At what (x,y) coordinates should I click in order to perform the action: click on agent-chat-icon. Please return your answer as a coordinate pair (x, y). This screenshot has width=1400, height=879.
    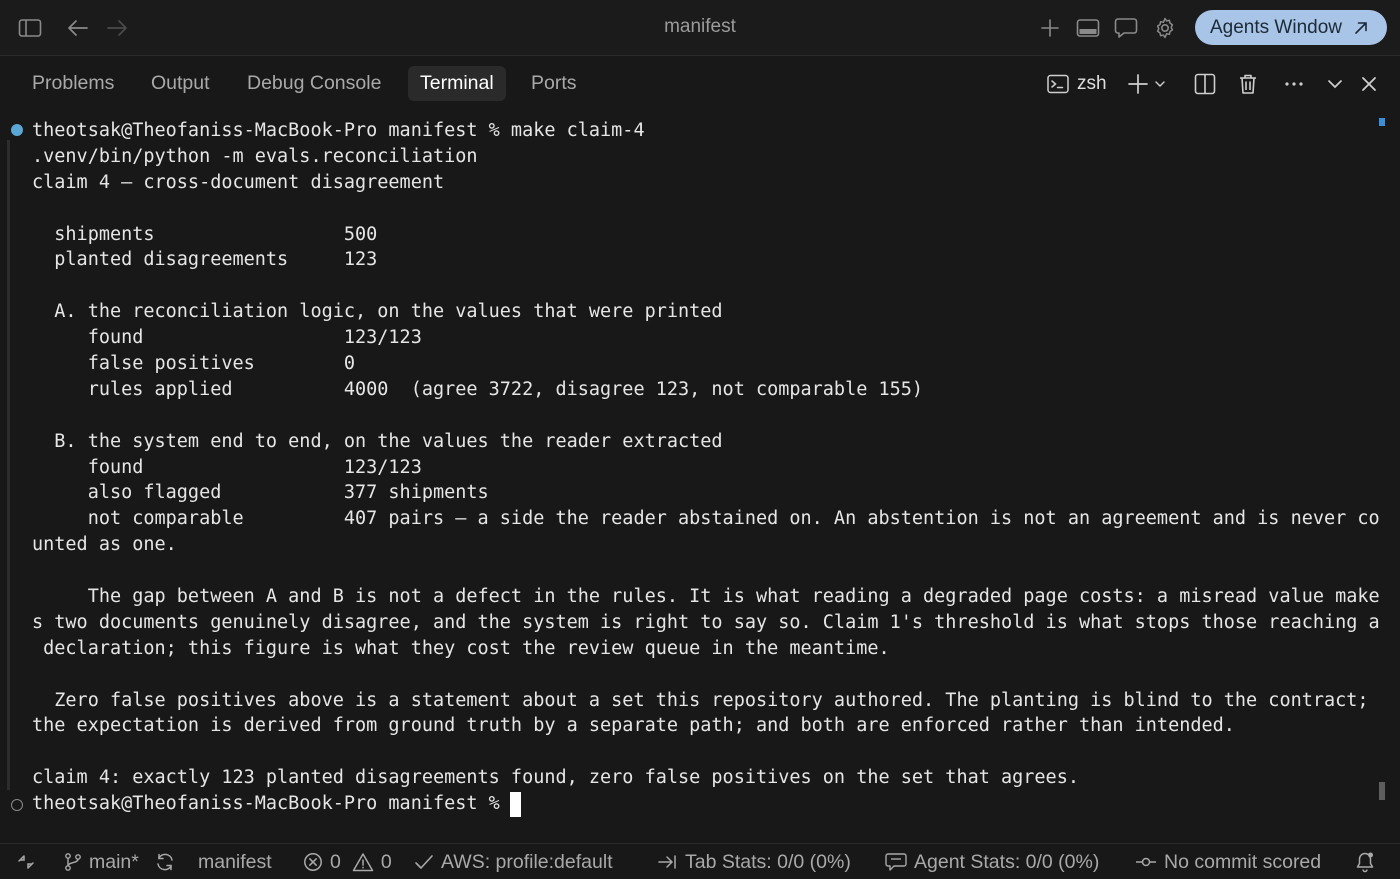
    Looking at the image, I should click on (896, 862).